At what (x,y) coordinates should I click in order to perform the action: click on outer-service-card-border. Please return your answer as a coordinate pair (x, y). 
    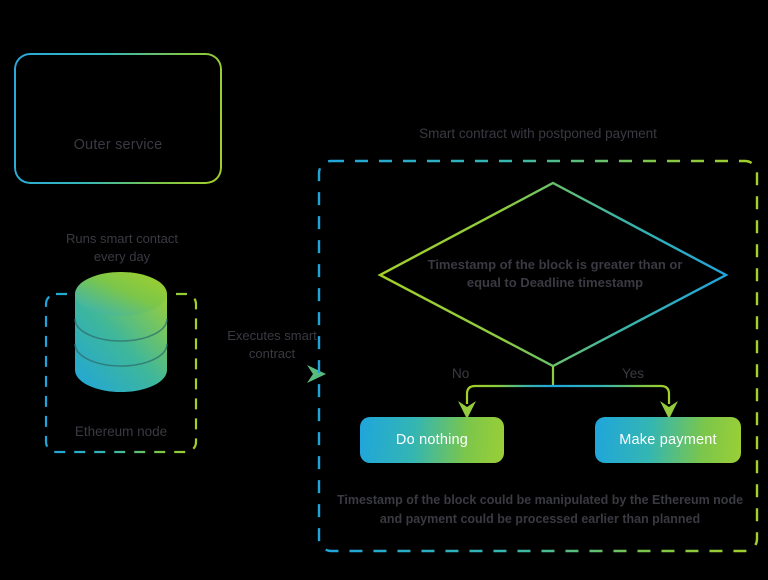
    Looking at the image, I should click on (118, 118).